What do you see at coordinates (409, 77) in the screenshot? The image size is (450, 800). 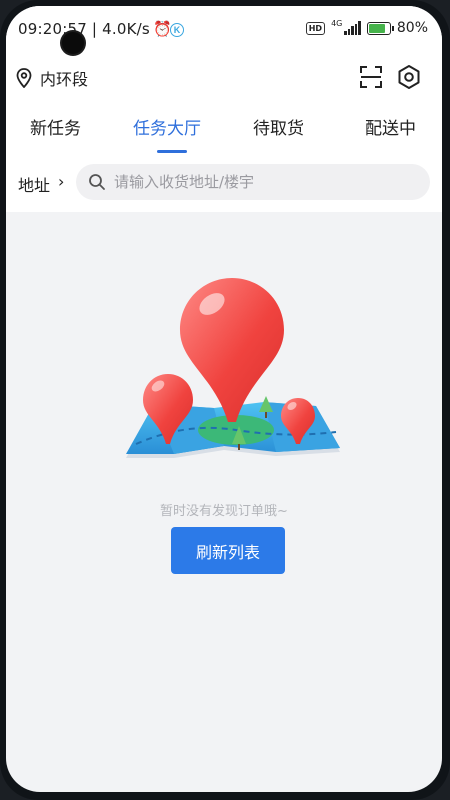 I see `settings-icon` at bounding box center [409, 77].